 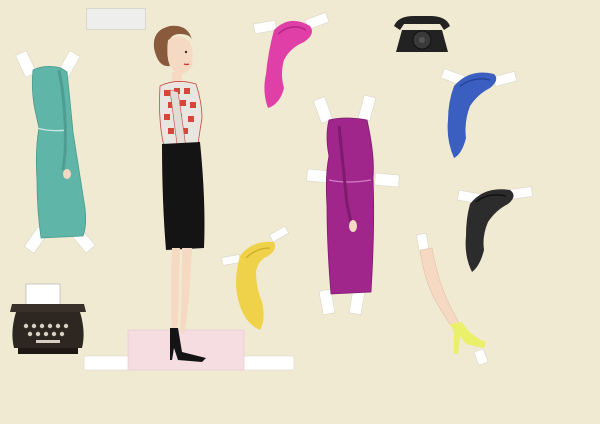 What do you see at coordinates (422, 34) in the screenshot?
I see `rotary-phone-icon` at bounding box center [422, 34].